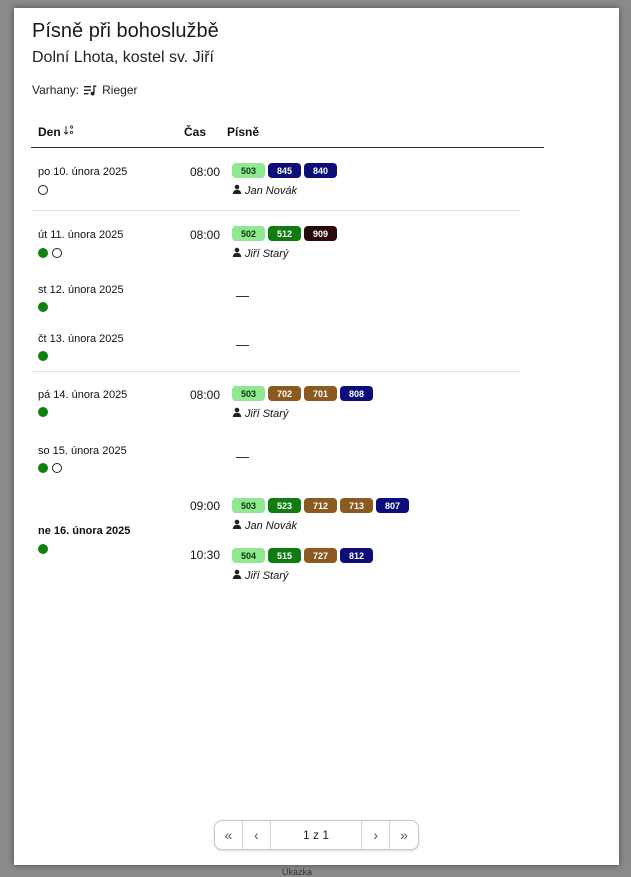 This screenshot has height=877, width=631. I want to click on music-list-icon, so click(90, 90).